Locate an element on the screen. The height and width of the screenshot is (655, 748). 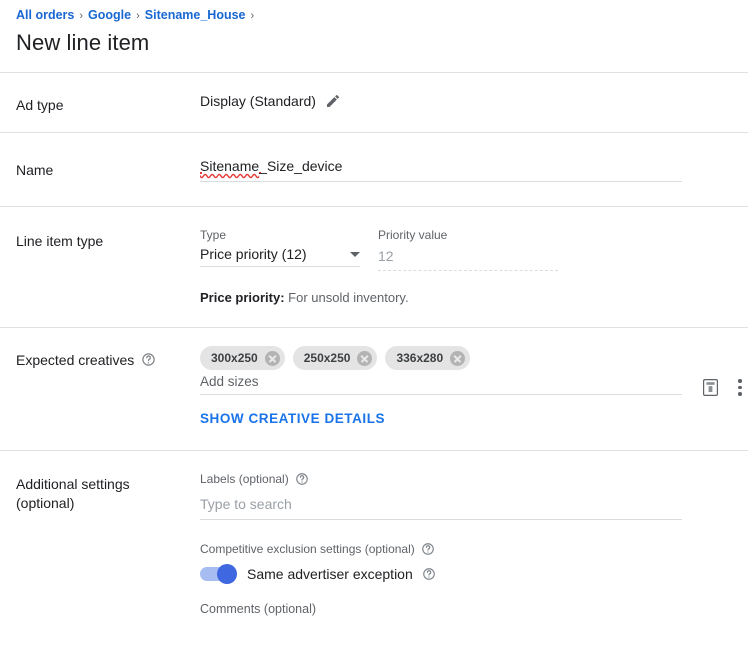
line-item-type-hint: Price priority: For unsold inventory. is located at coordinates (466, 298).